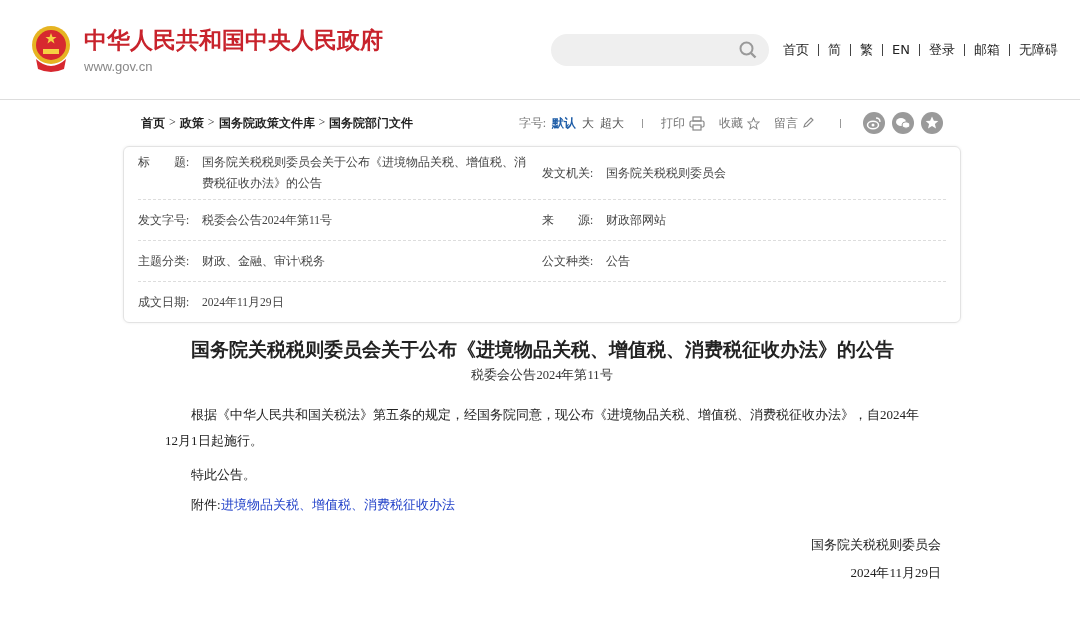  I want to click on site-url: www.gov.cn, so click(119, 66).